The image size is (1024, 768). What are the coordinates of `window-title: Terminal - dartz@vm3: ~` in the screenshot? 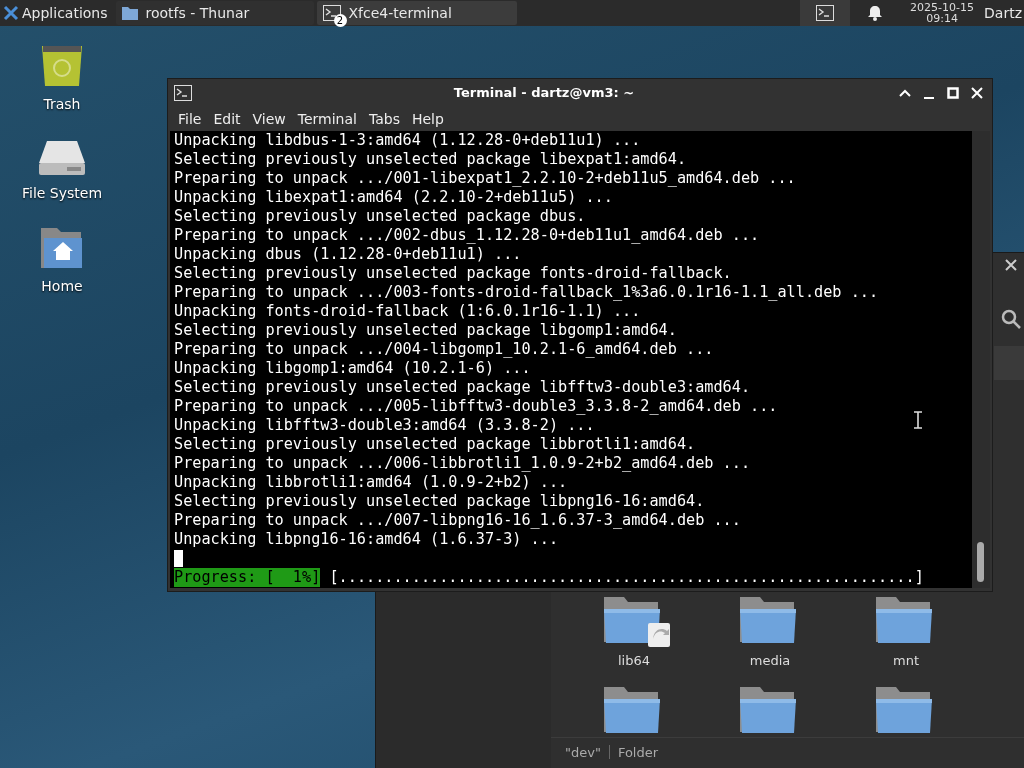 It's located at (544, 92).